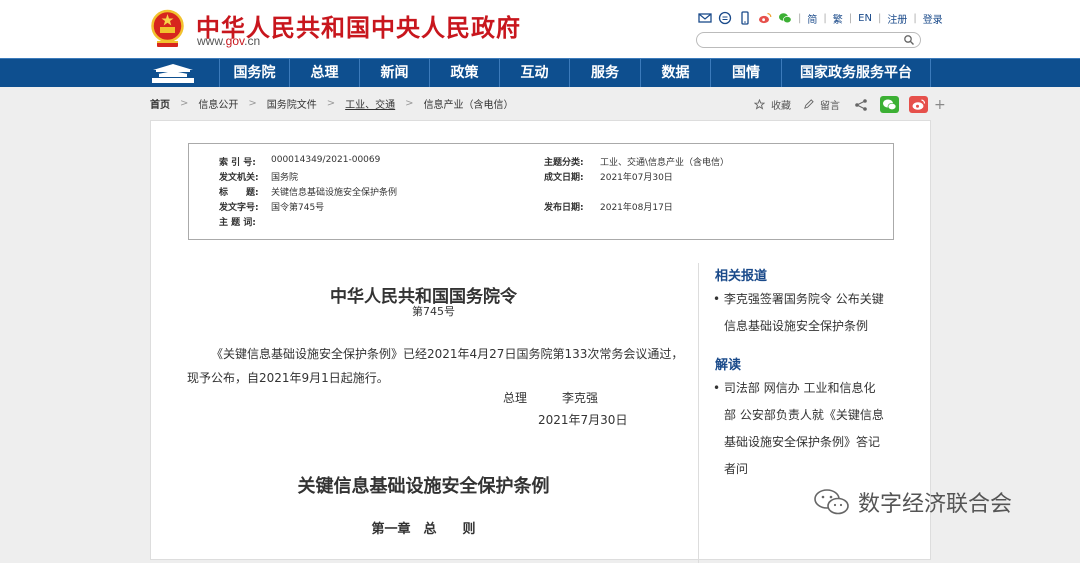 The height and width of the screenshot is (563, 1080). I want to click on meta-date-pub-row: 发布日期: 2021年08月17日, so click(608, 206).